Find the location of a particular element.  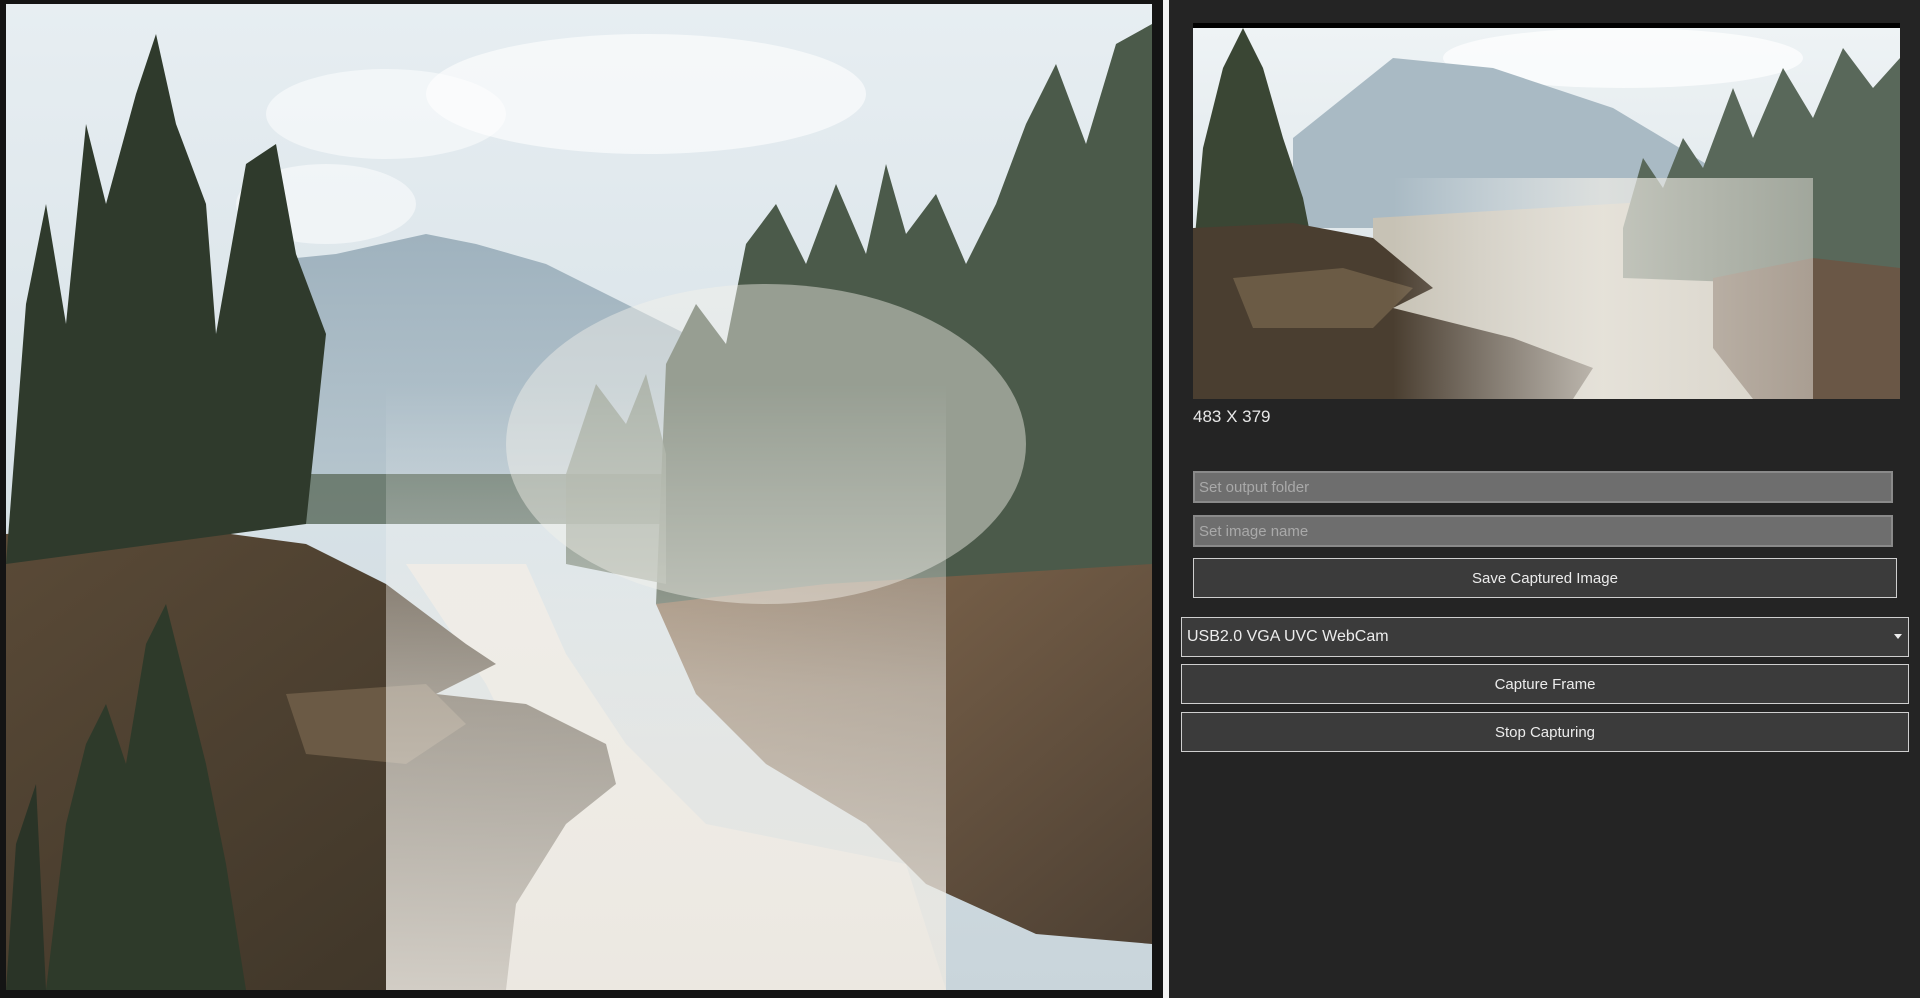

save-captured-image-button: Save Captured Image is located at coordinates (1545, 578).